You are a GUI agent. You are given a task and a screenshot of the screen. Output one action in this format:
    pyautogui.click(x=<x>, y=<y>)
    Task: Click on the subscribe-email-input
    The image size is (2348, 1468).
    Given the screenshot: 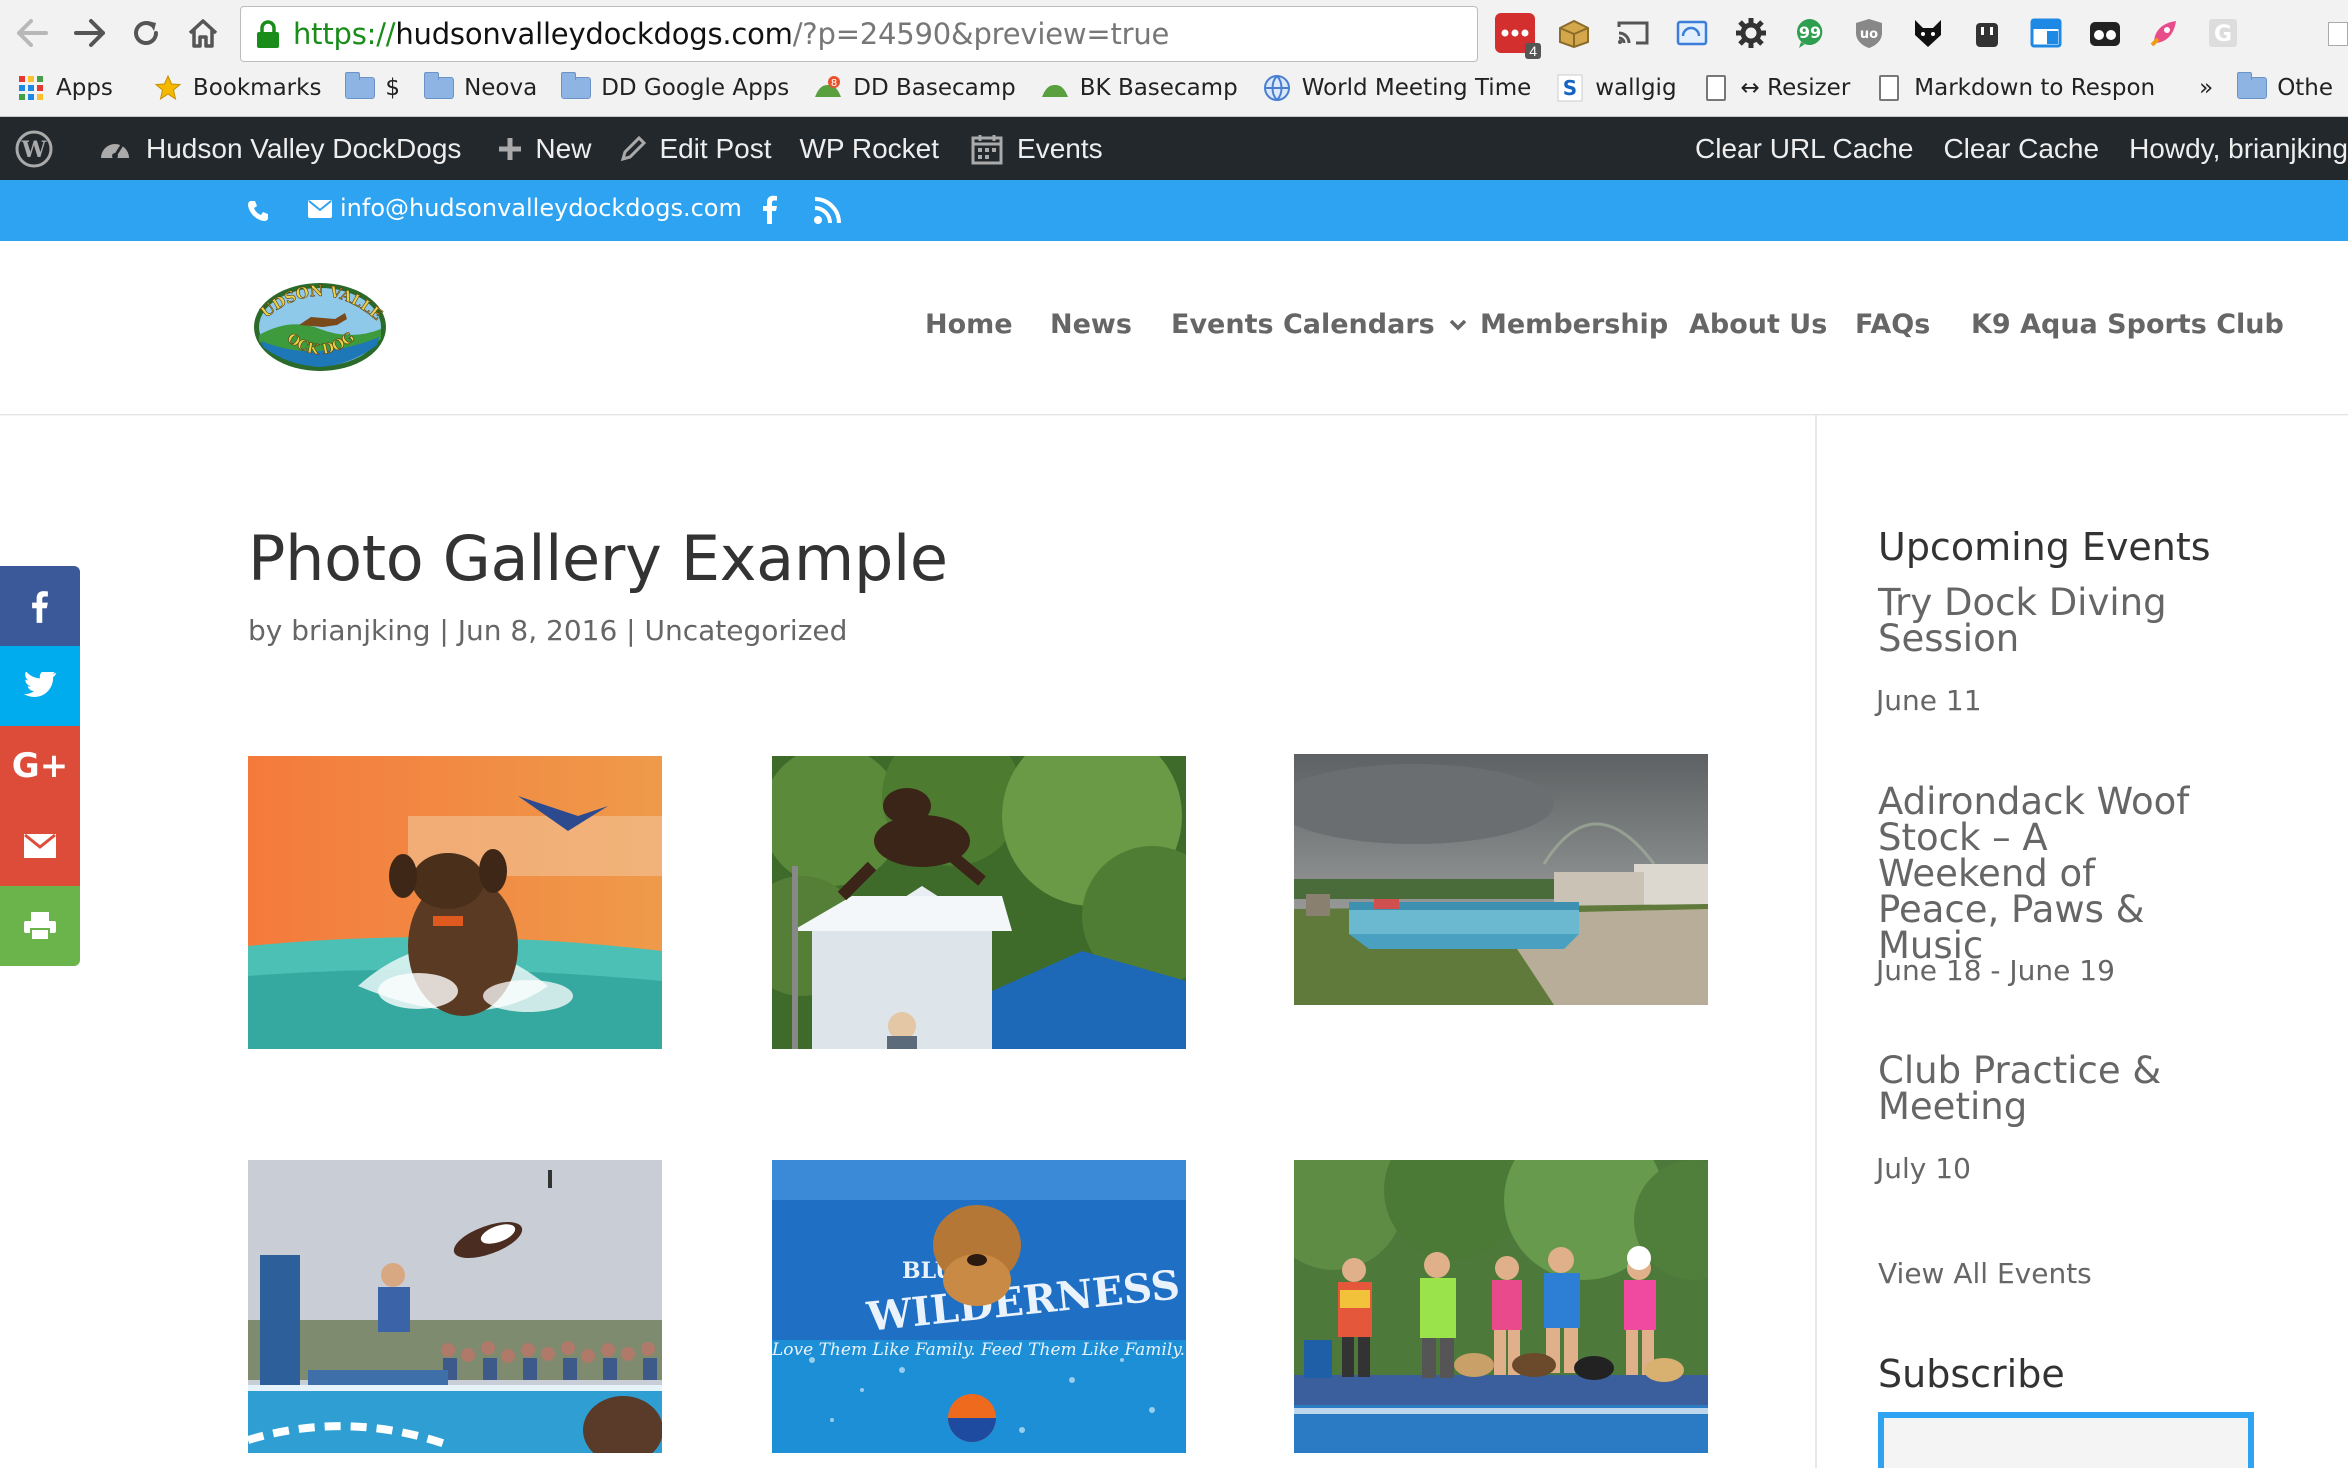 What is the action you would take?
    pyautogui.click(x=2066, y=1440)
    